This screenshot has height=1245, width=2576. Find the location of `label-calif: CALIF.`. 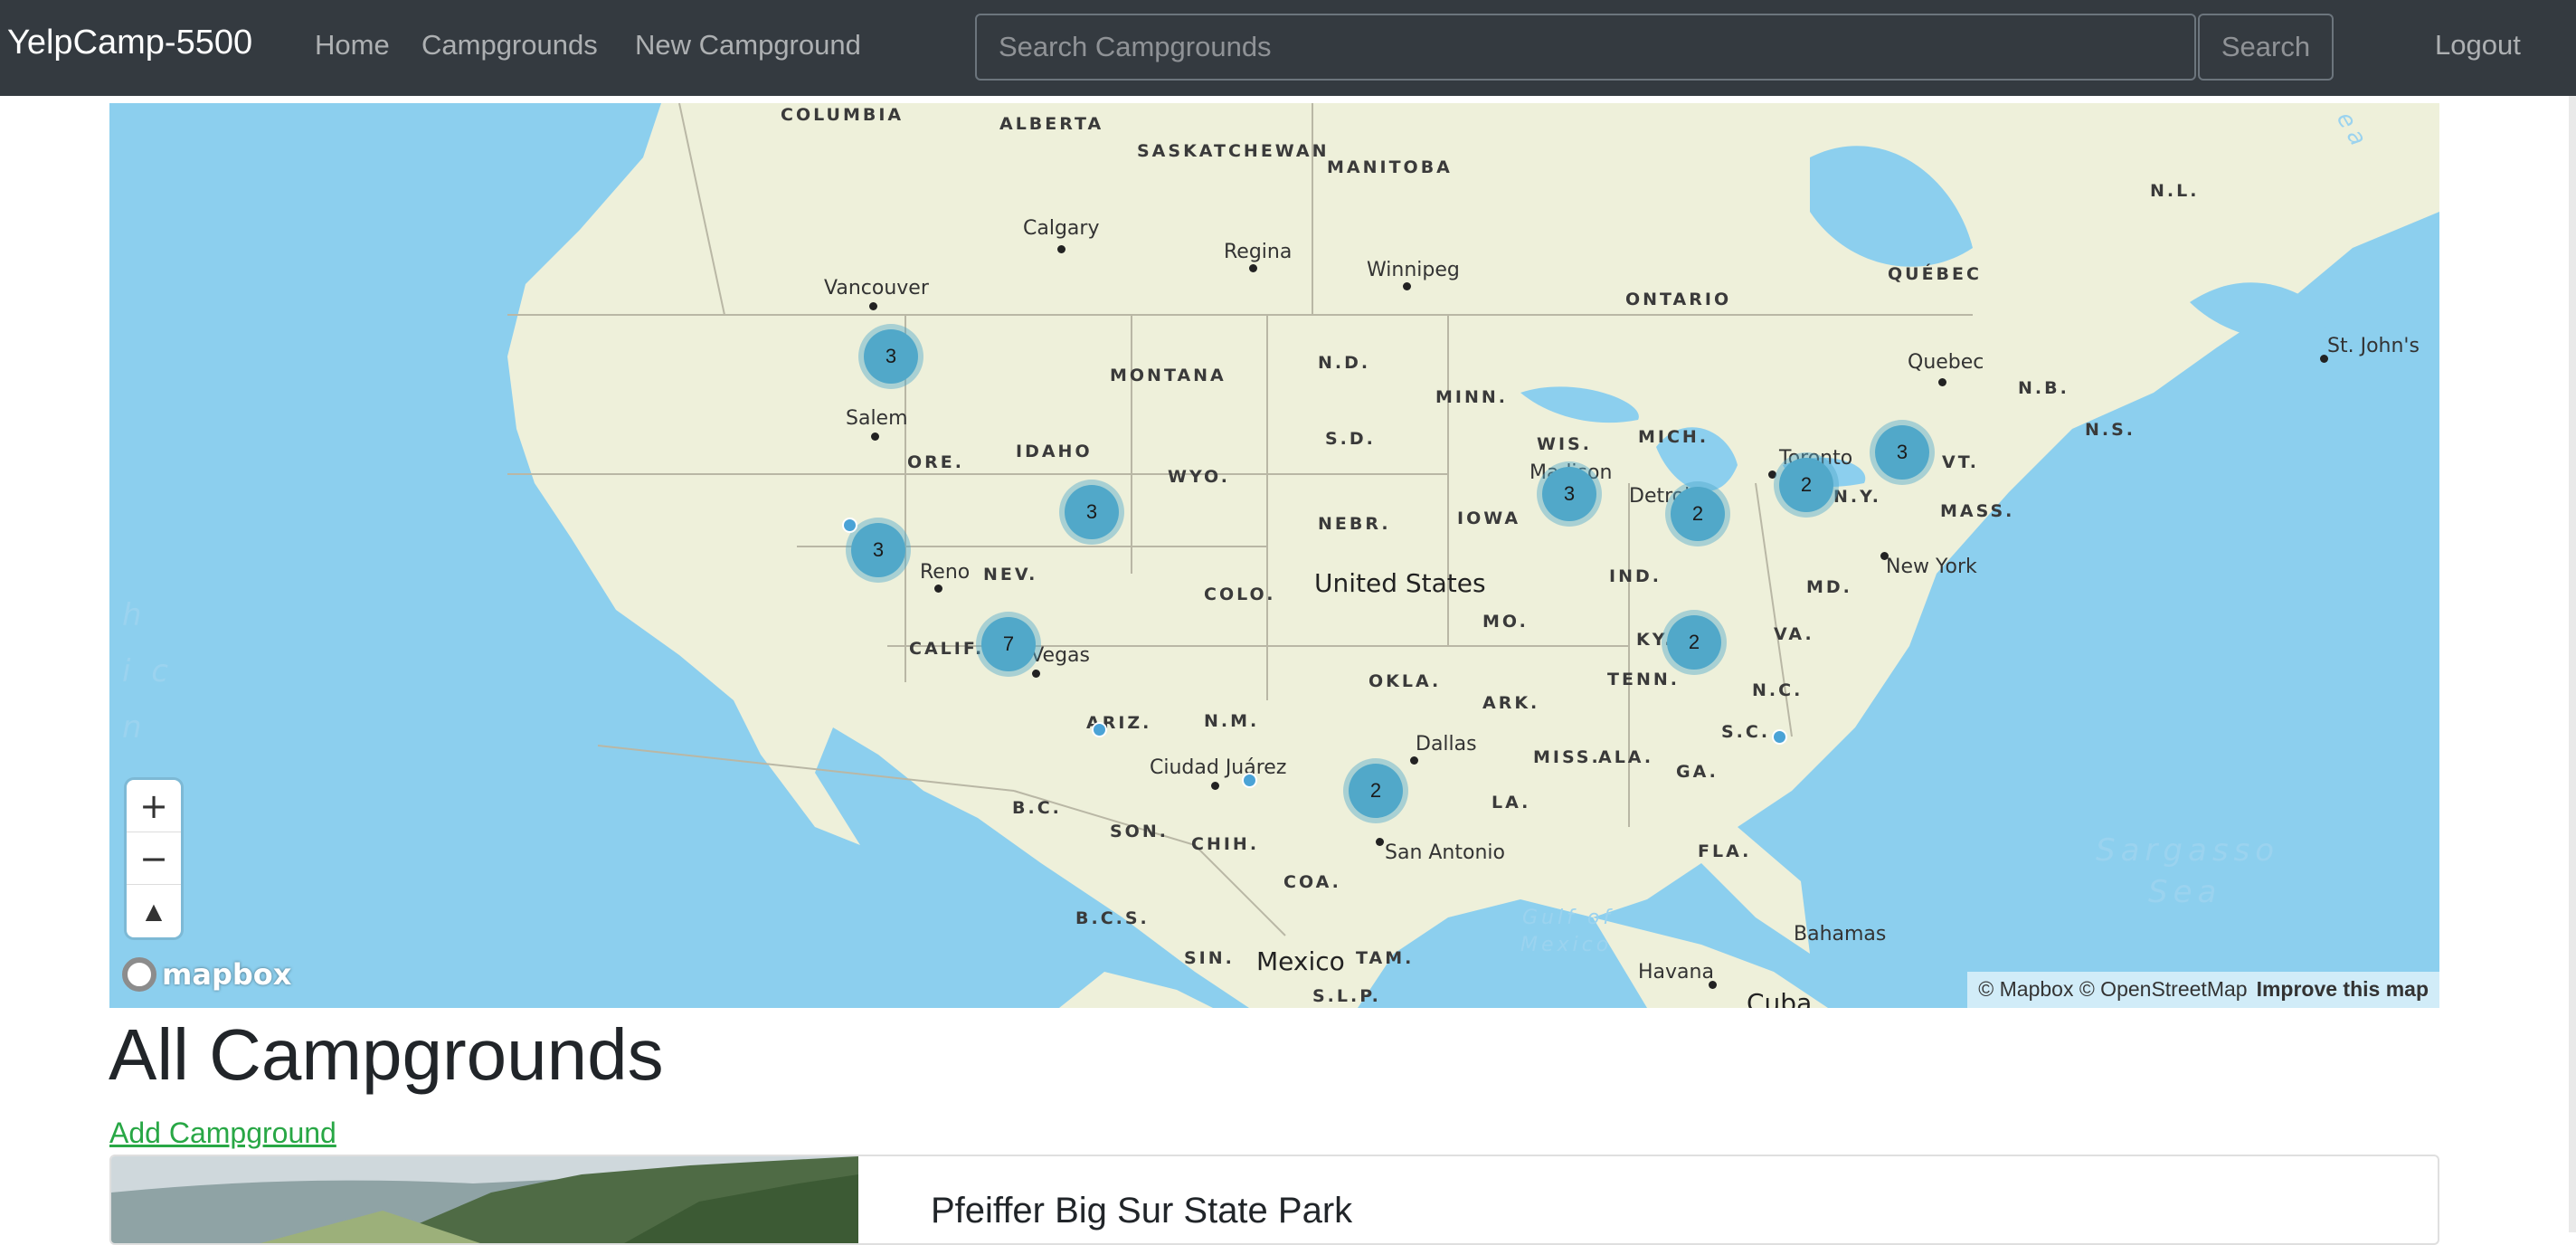

label-calif: CALIF. is located at coordinates (947, 649).